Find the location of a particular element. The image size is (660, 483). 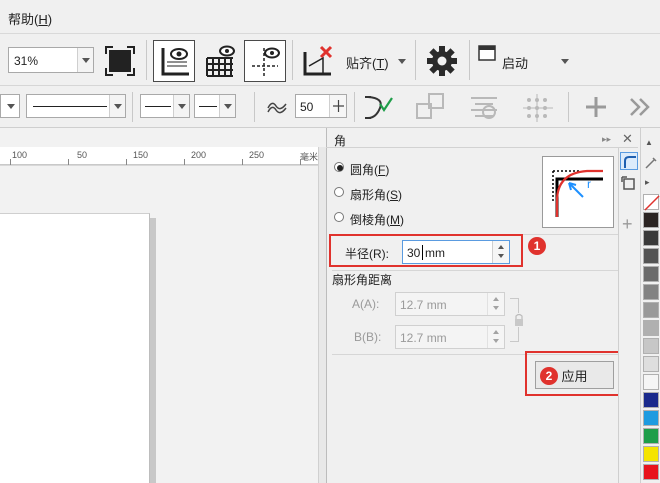

palette-scroll-up-icon: ▲ is located at coordinates (649, 142).